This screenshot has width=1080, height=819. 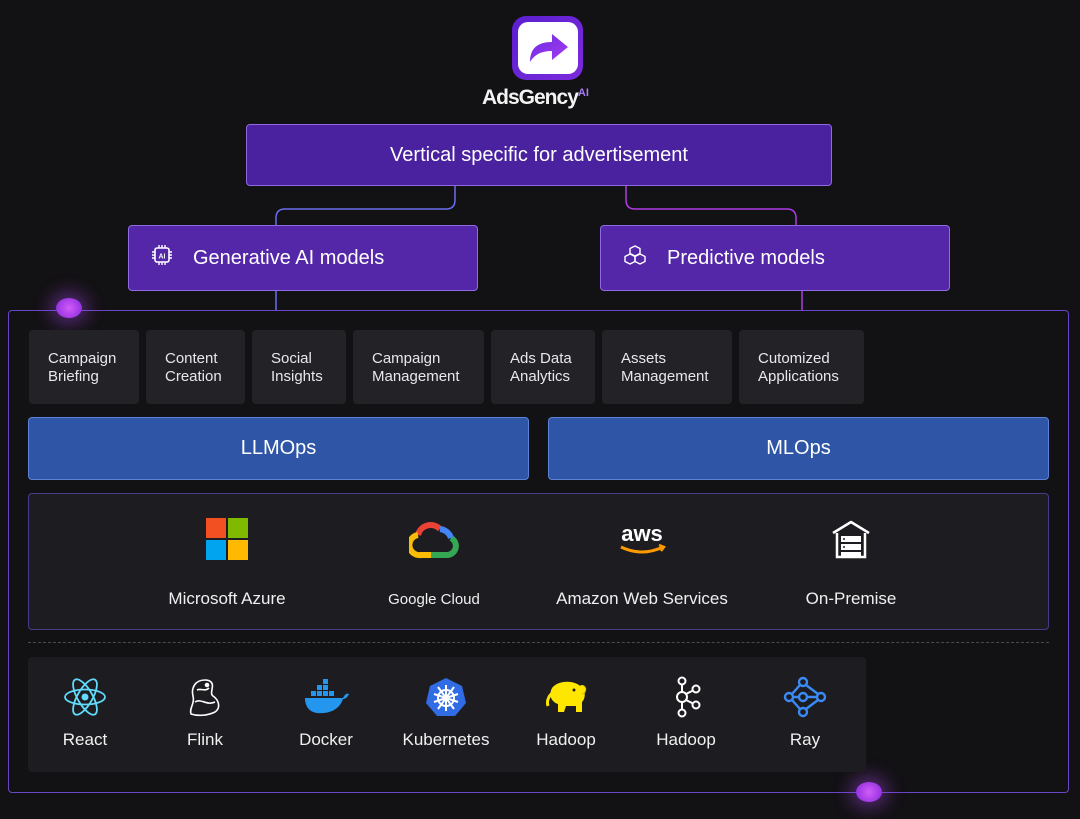 I want to click on cloud-item-azure: Microsoft Azure, so click(x=227, y=561).